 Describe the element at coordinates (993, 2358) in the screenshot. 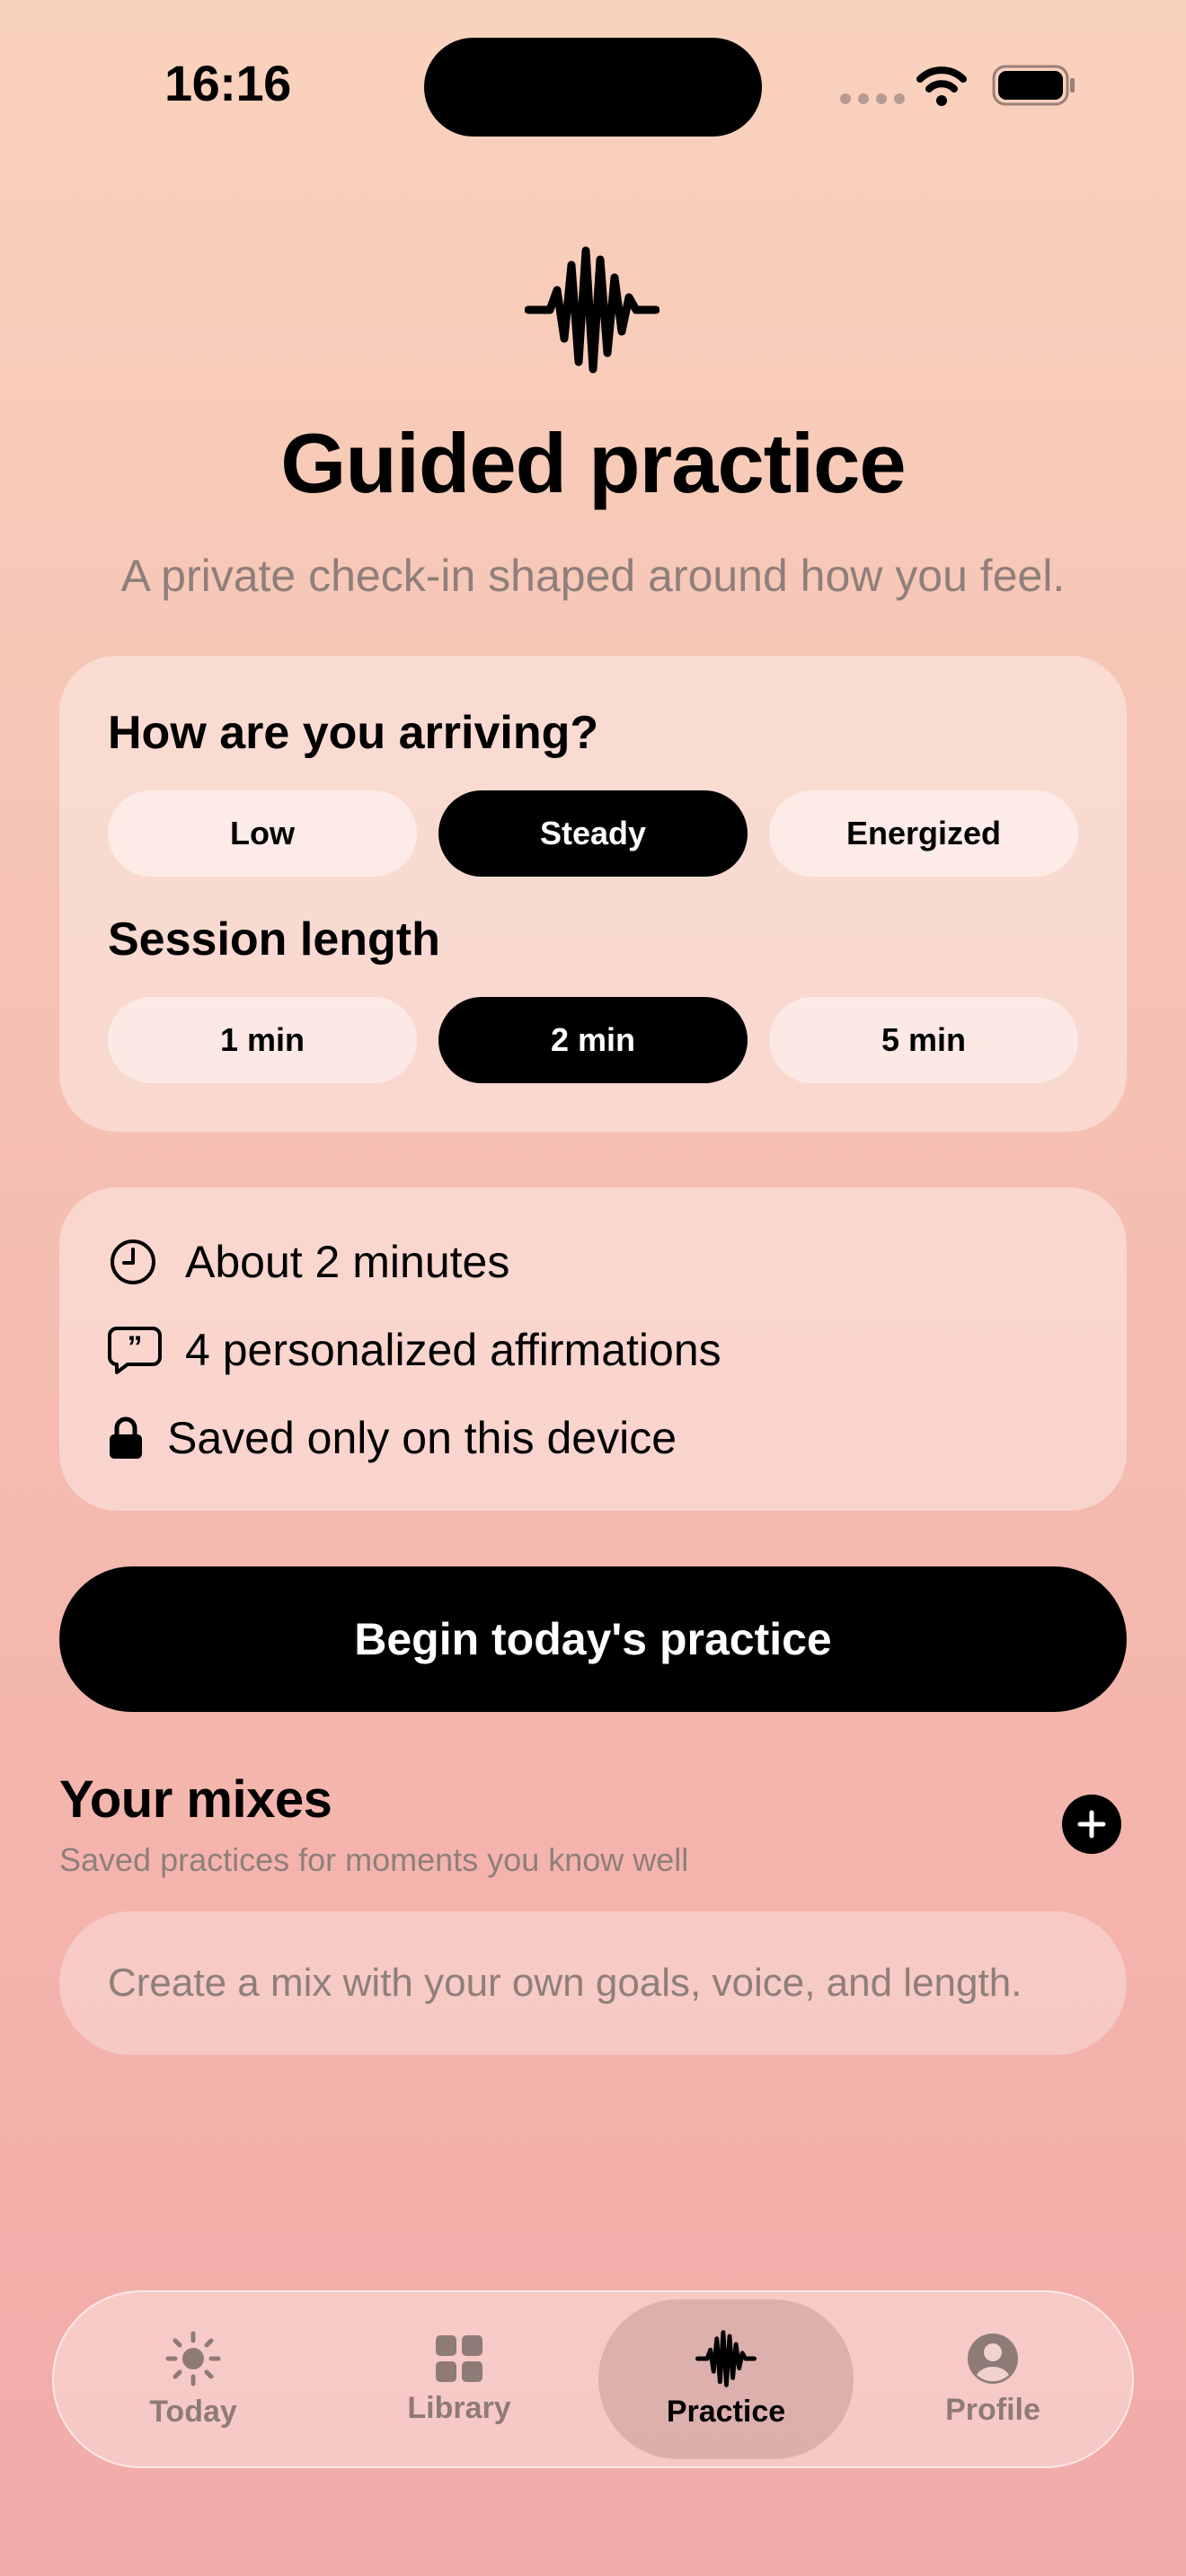

I see `person-circle-icon` at that location.